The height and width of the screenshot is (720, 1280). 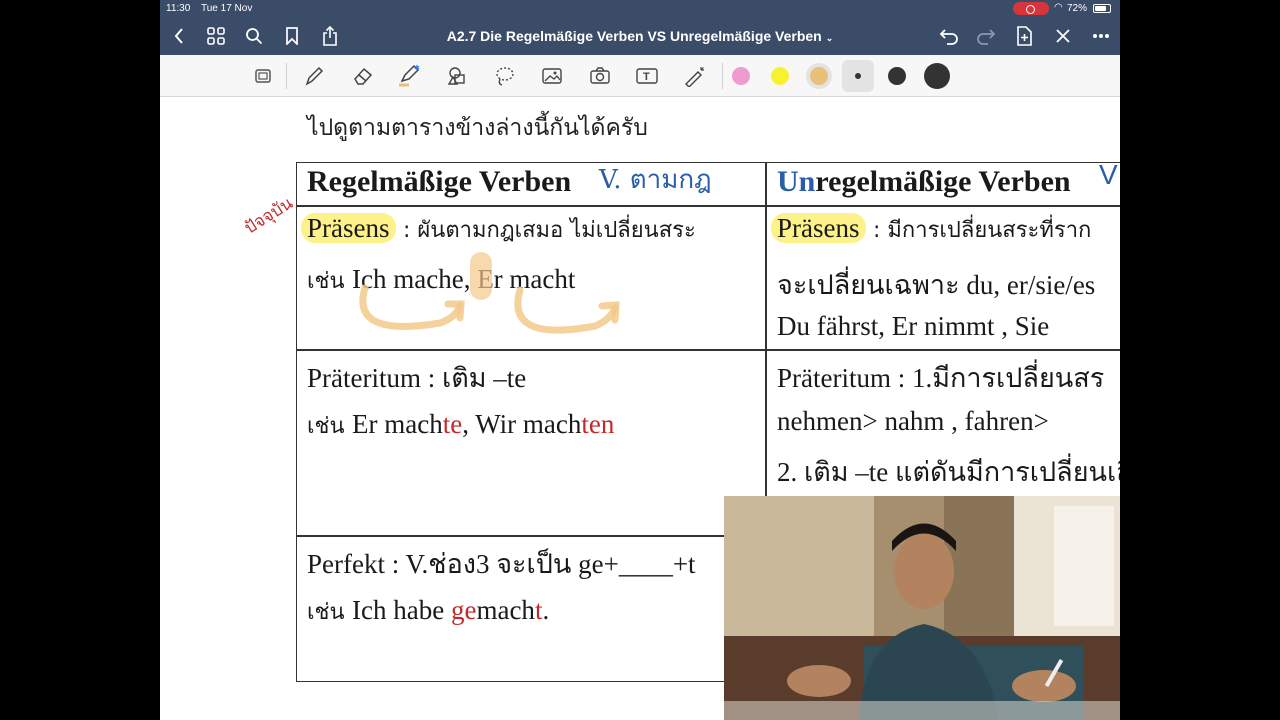 What do you see at coordinates (477, 128) in the screenshot?
I see `intro-text: ไปดูตามตารางข้างล่างนี้กันได้ครับ` at bounding box center [477, 128].